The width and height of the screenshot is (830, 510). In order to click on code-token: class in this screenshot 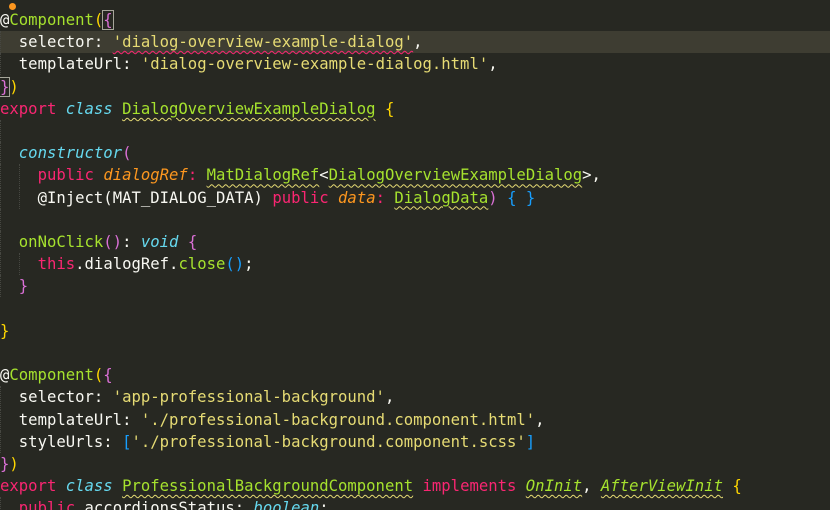, I will do `click(89, 108)`.